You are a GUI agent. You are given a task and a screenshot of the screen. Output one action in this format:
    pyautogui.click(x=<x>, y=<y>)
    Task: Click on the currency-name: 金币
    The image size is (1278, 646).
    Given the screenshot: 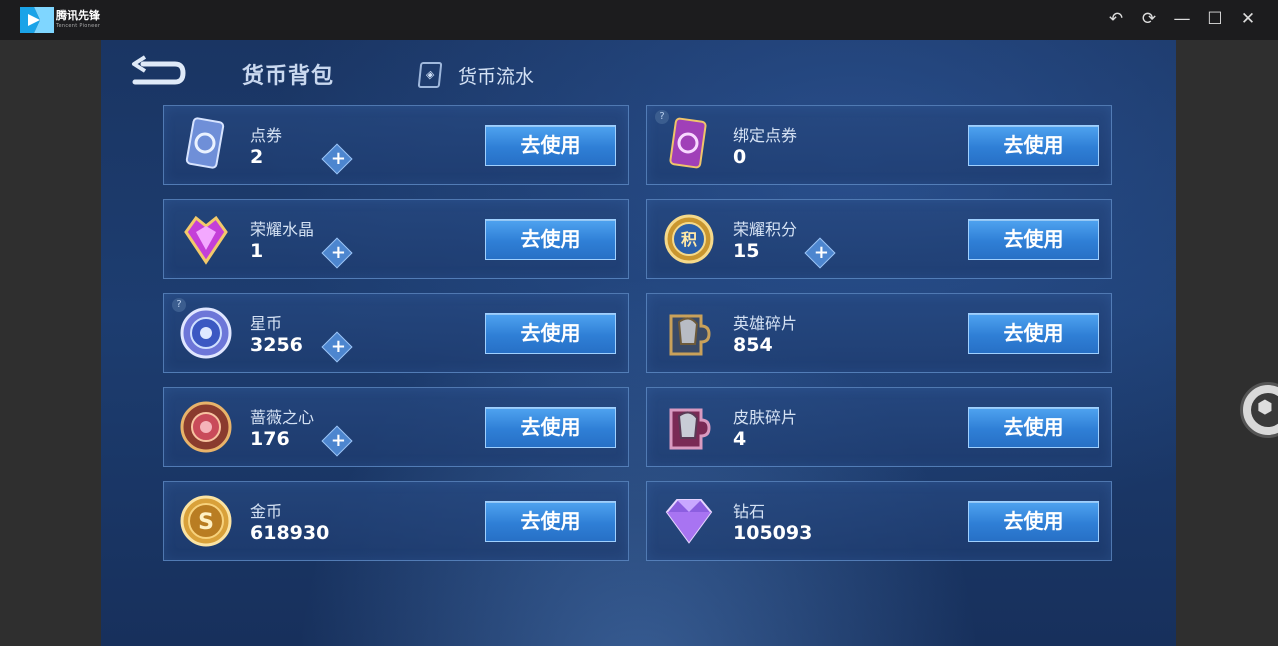 What is the action you would take?
    pyautogui.click(x=266, y=511)
    